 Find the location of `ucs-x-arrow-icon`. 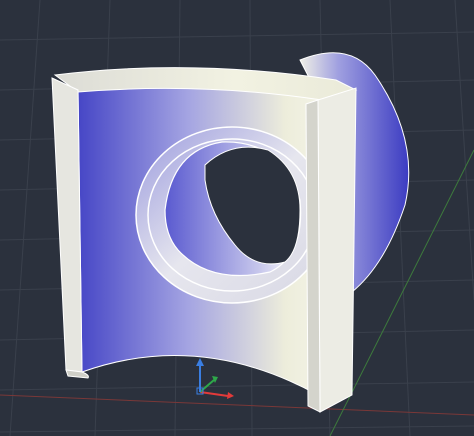

ucs-x-arrow-icon is located at coordinates (230, 395).